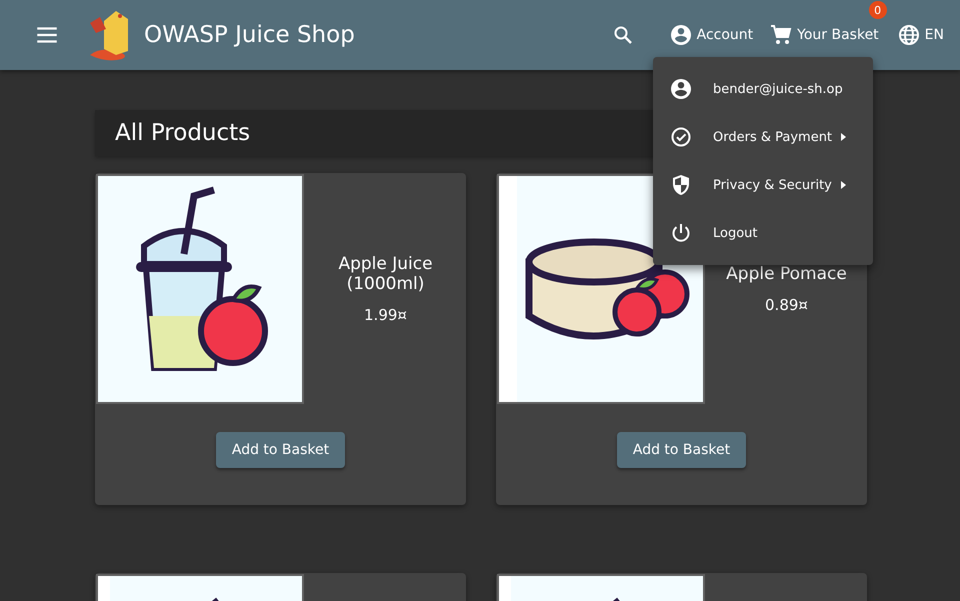 The width and height of the screenshot is (960, 601). Describe the element at coordinates (843, 137) in the screenshot. I see `caret-icon` at that location.